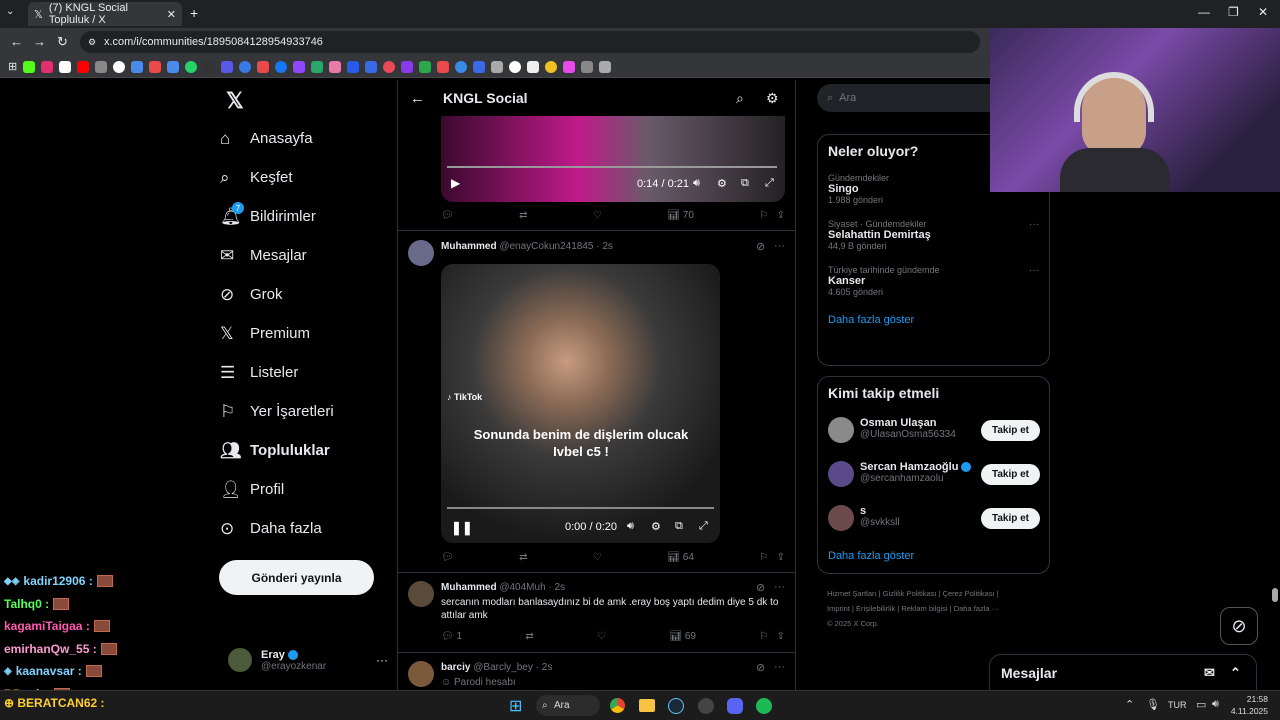 The width and height of the screenshot is (1280, 720). What do you see at coordinates (235, 101) in the screenshot?
I see `x-logo-icon: 𝕏` at bounding box center [235, 101].